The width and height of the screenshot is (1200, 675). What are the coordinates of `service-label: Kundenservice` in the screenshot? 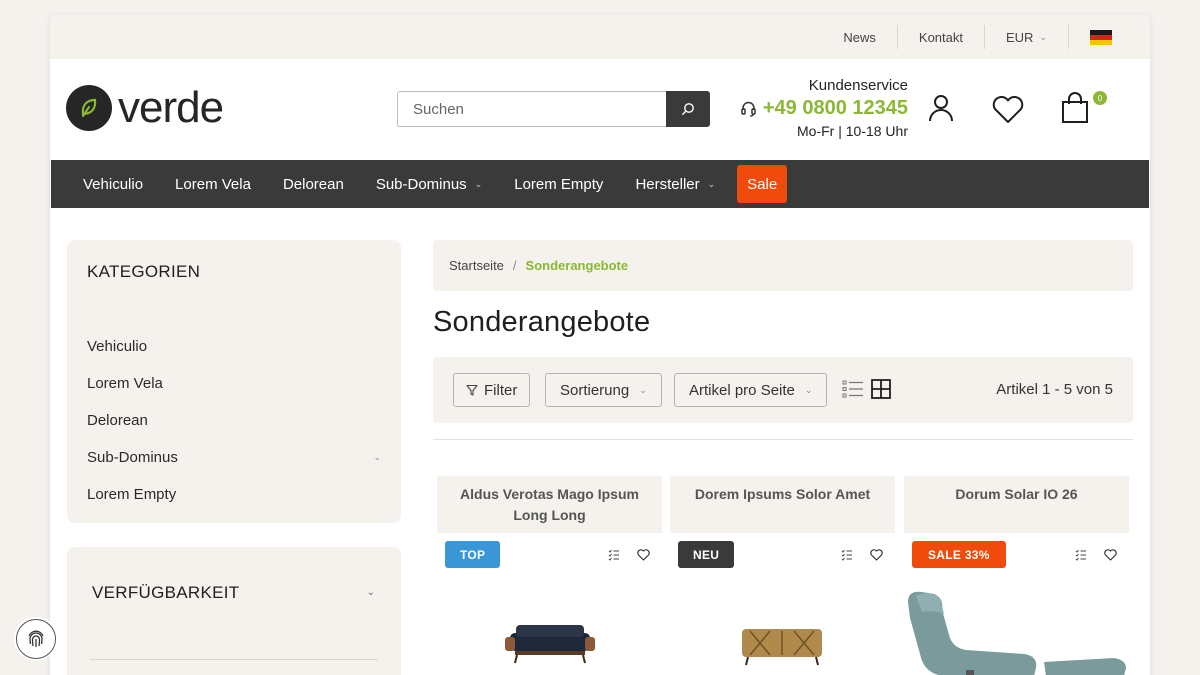 It's located at (858, 85).